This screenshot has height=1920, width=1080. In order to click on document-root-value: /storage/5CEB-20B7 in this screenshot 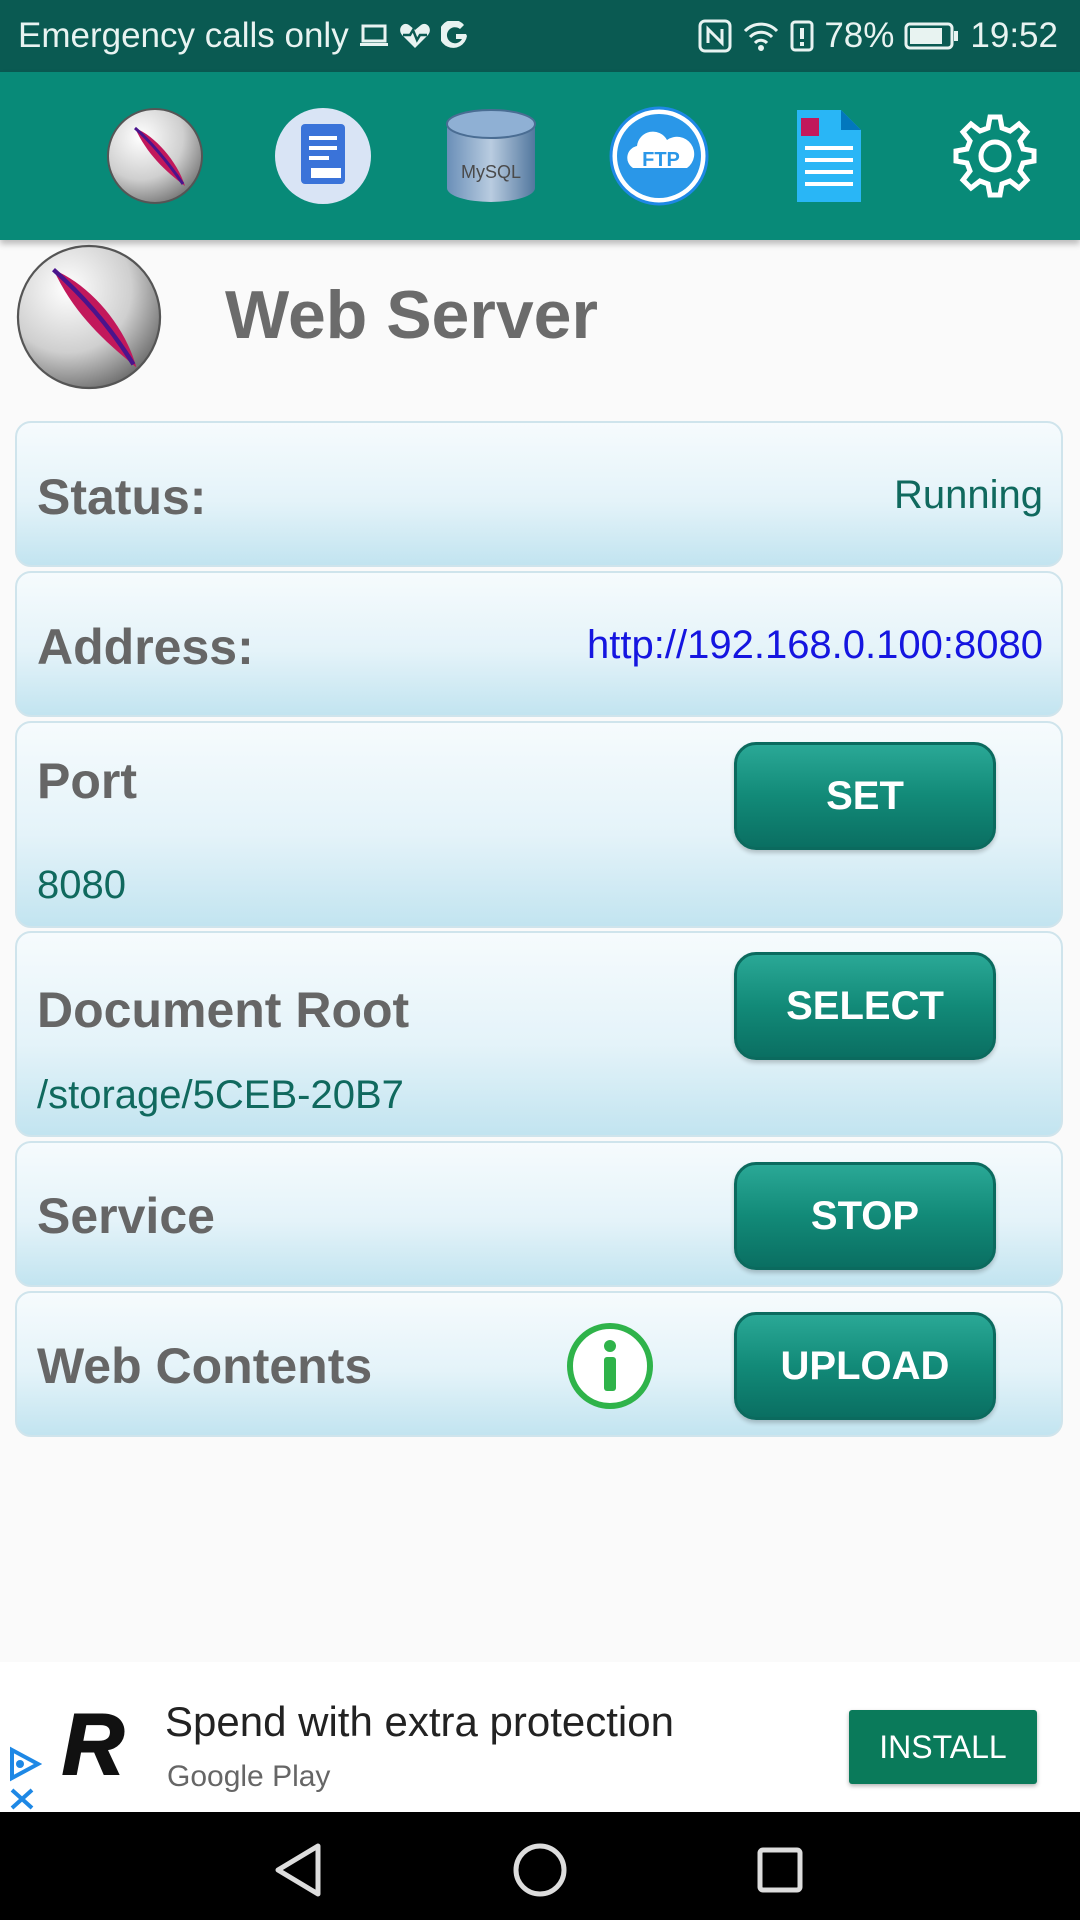, I will do `click(220, 1095)`.